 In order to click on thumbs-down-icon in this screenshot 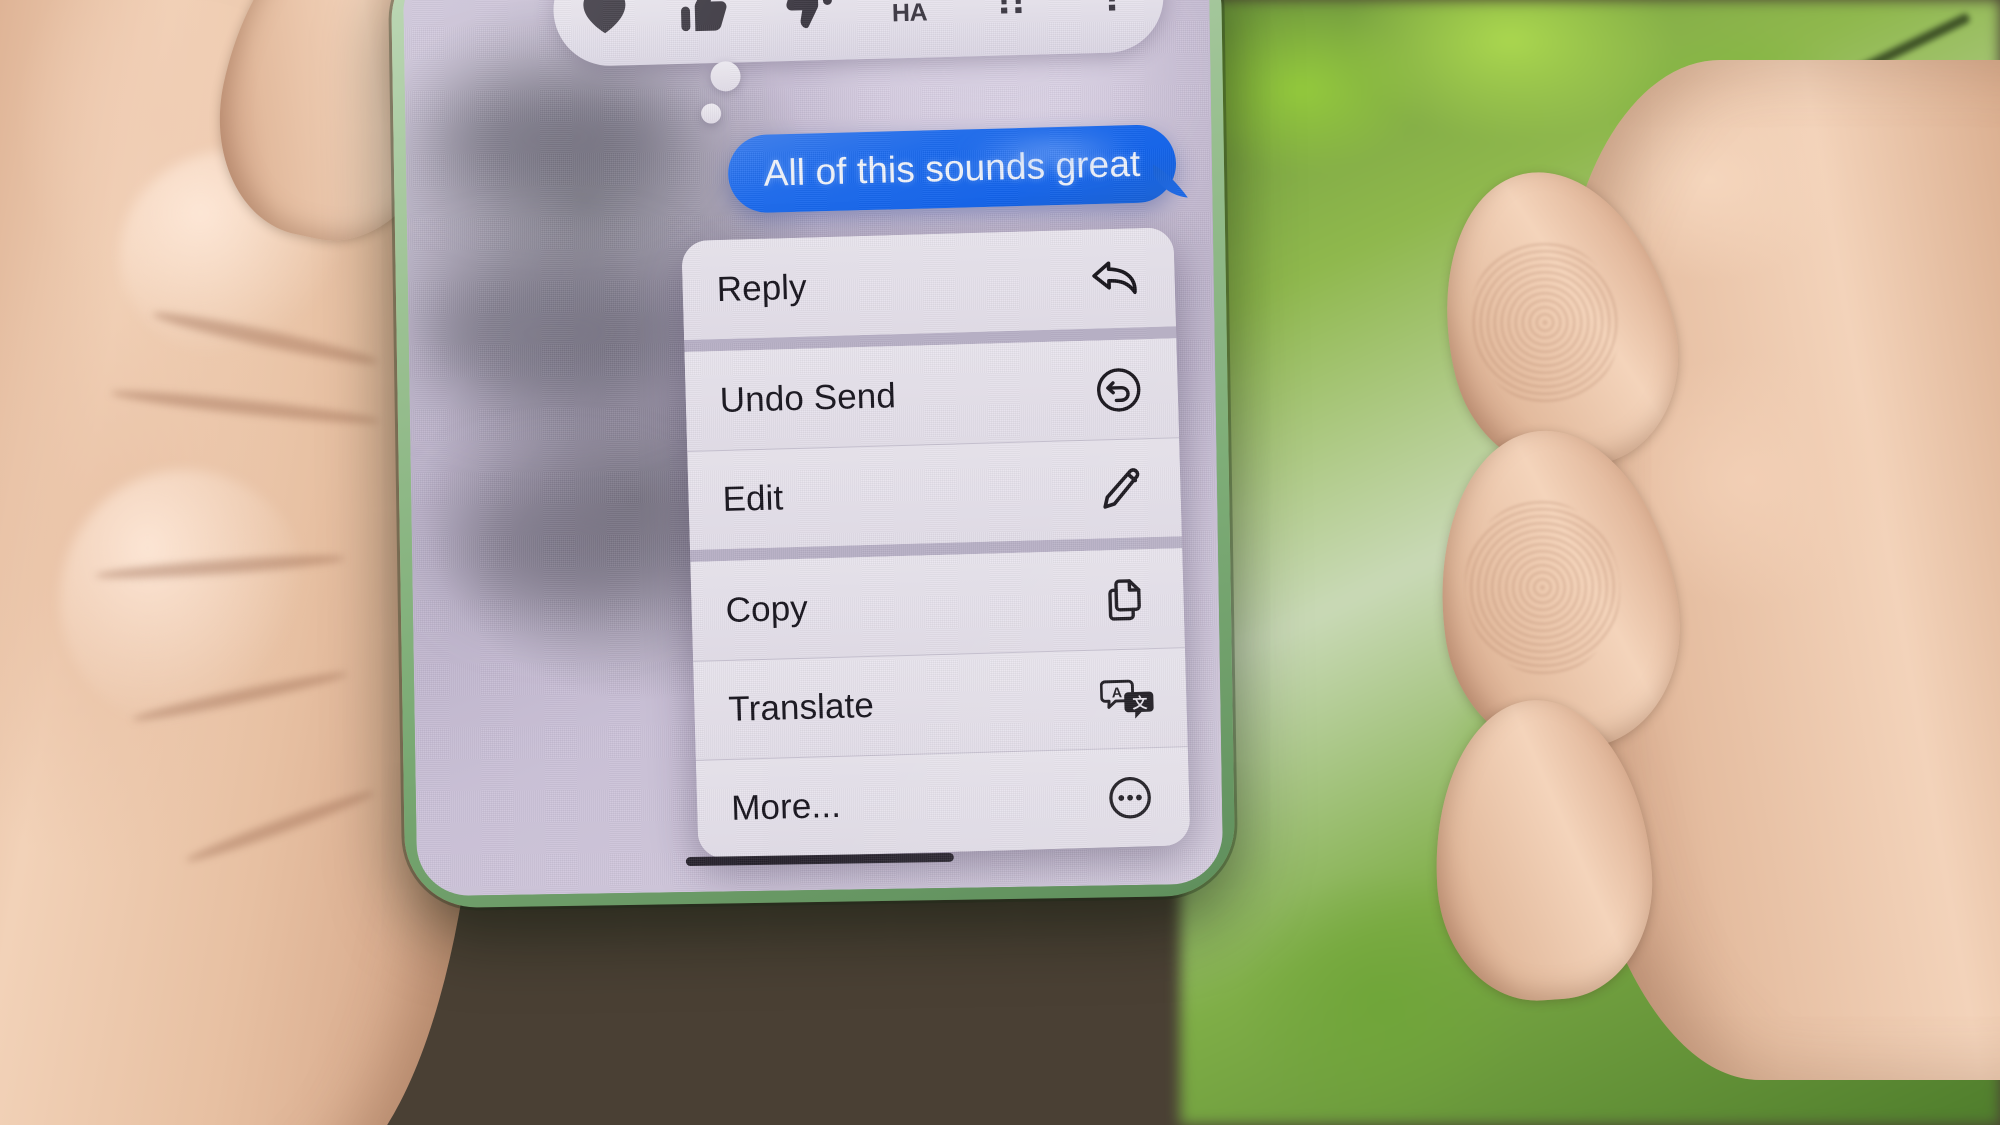, I will do `click(807, 17)`.